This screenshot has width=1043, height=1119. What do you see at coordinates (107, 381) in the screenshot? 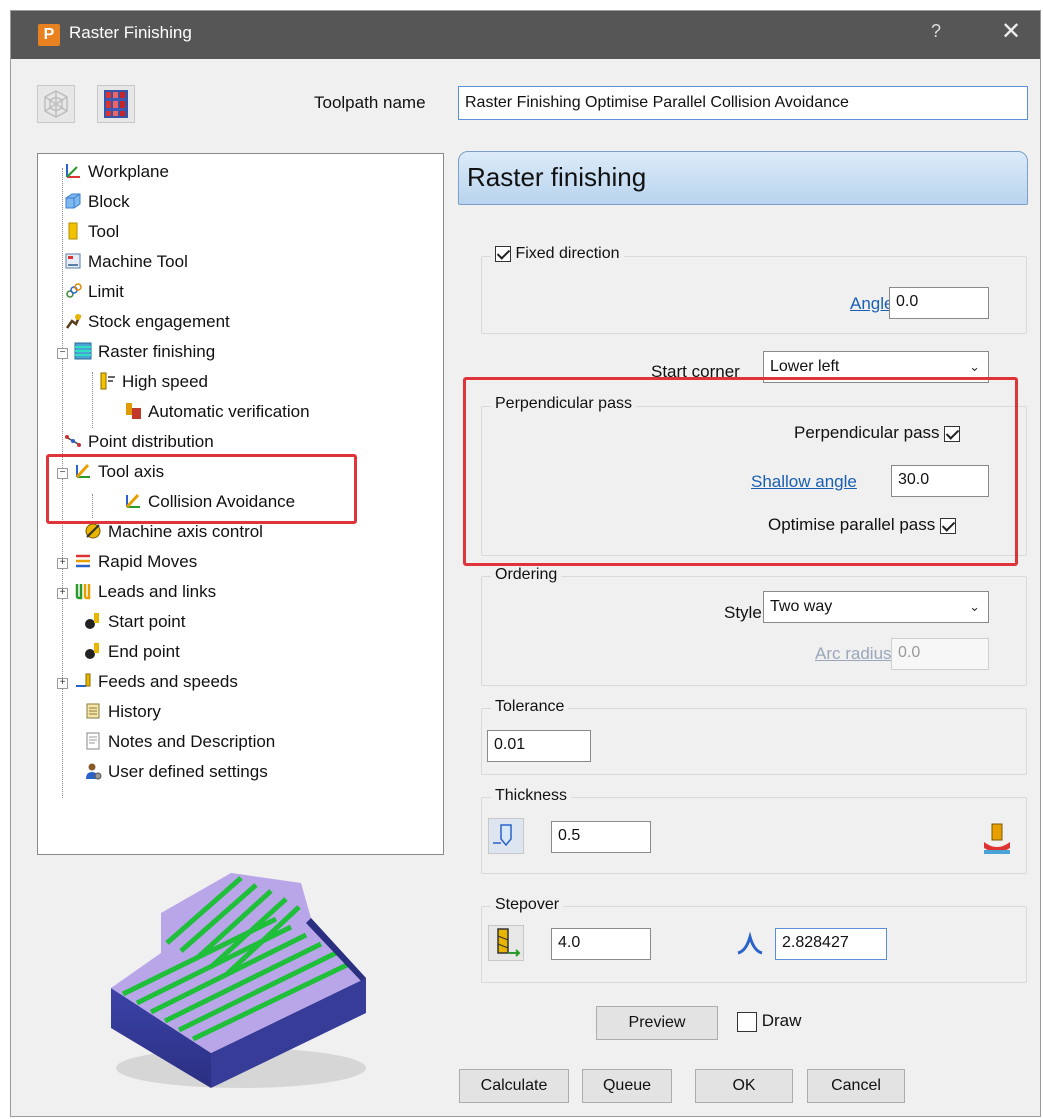
I see `high-speed-icon` at bounding box center [107, 381].